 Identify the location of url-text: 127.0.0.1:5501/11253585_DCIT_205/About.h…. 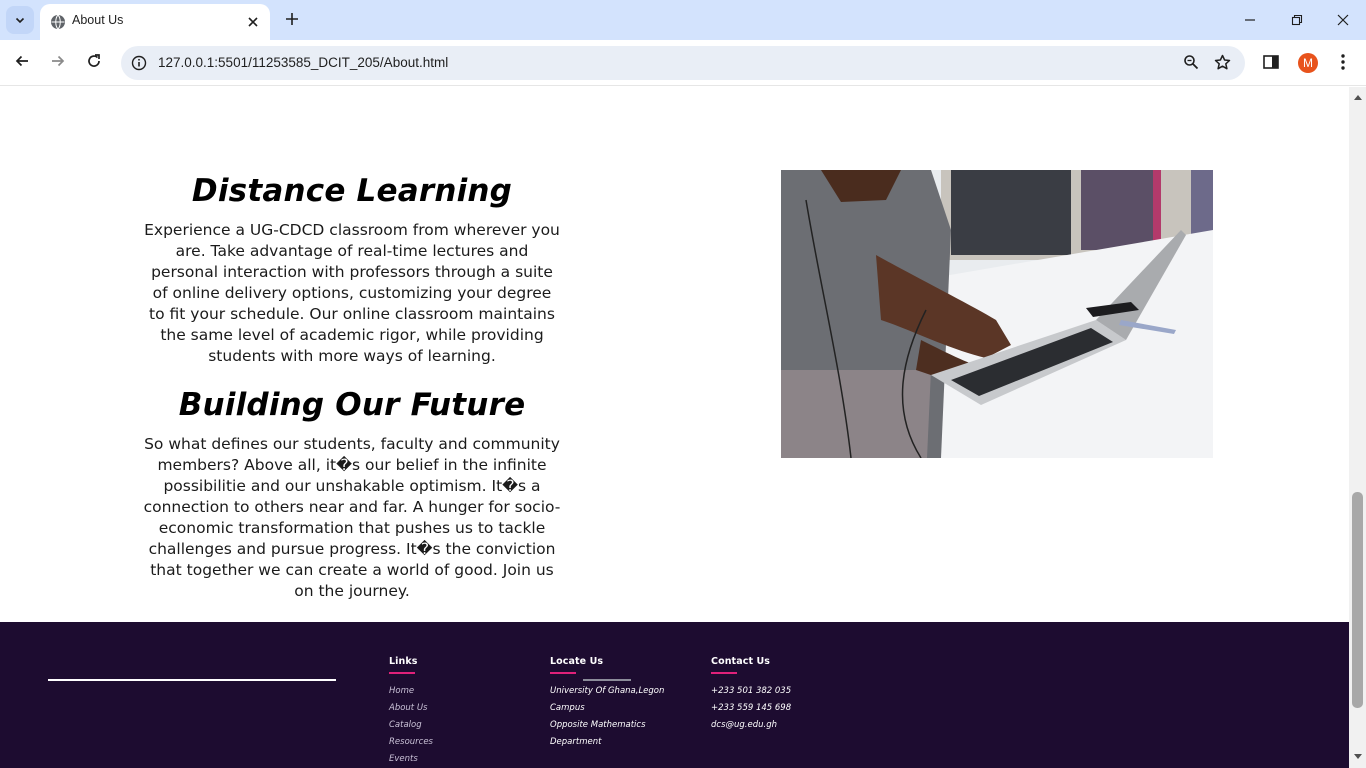
(303, 62).